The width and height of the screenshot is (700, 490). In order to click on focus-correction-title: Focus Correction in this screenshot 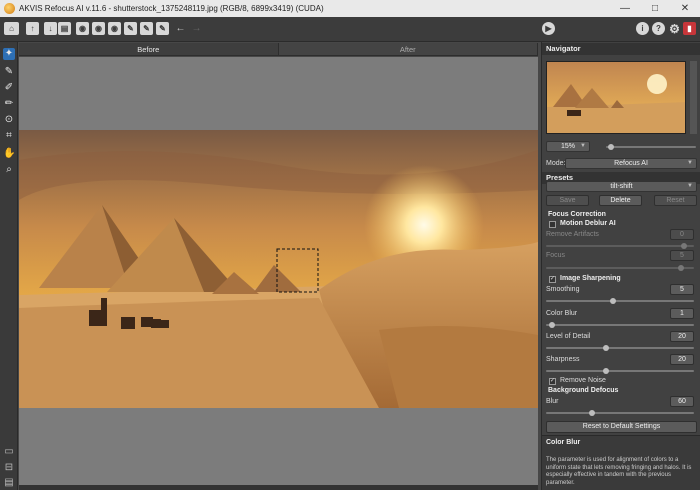, I will do `click(577, 214)`.